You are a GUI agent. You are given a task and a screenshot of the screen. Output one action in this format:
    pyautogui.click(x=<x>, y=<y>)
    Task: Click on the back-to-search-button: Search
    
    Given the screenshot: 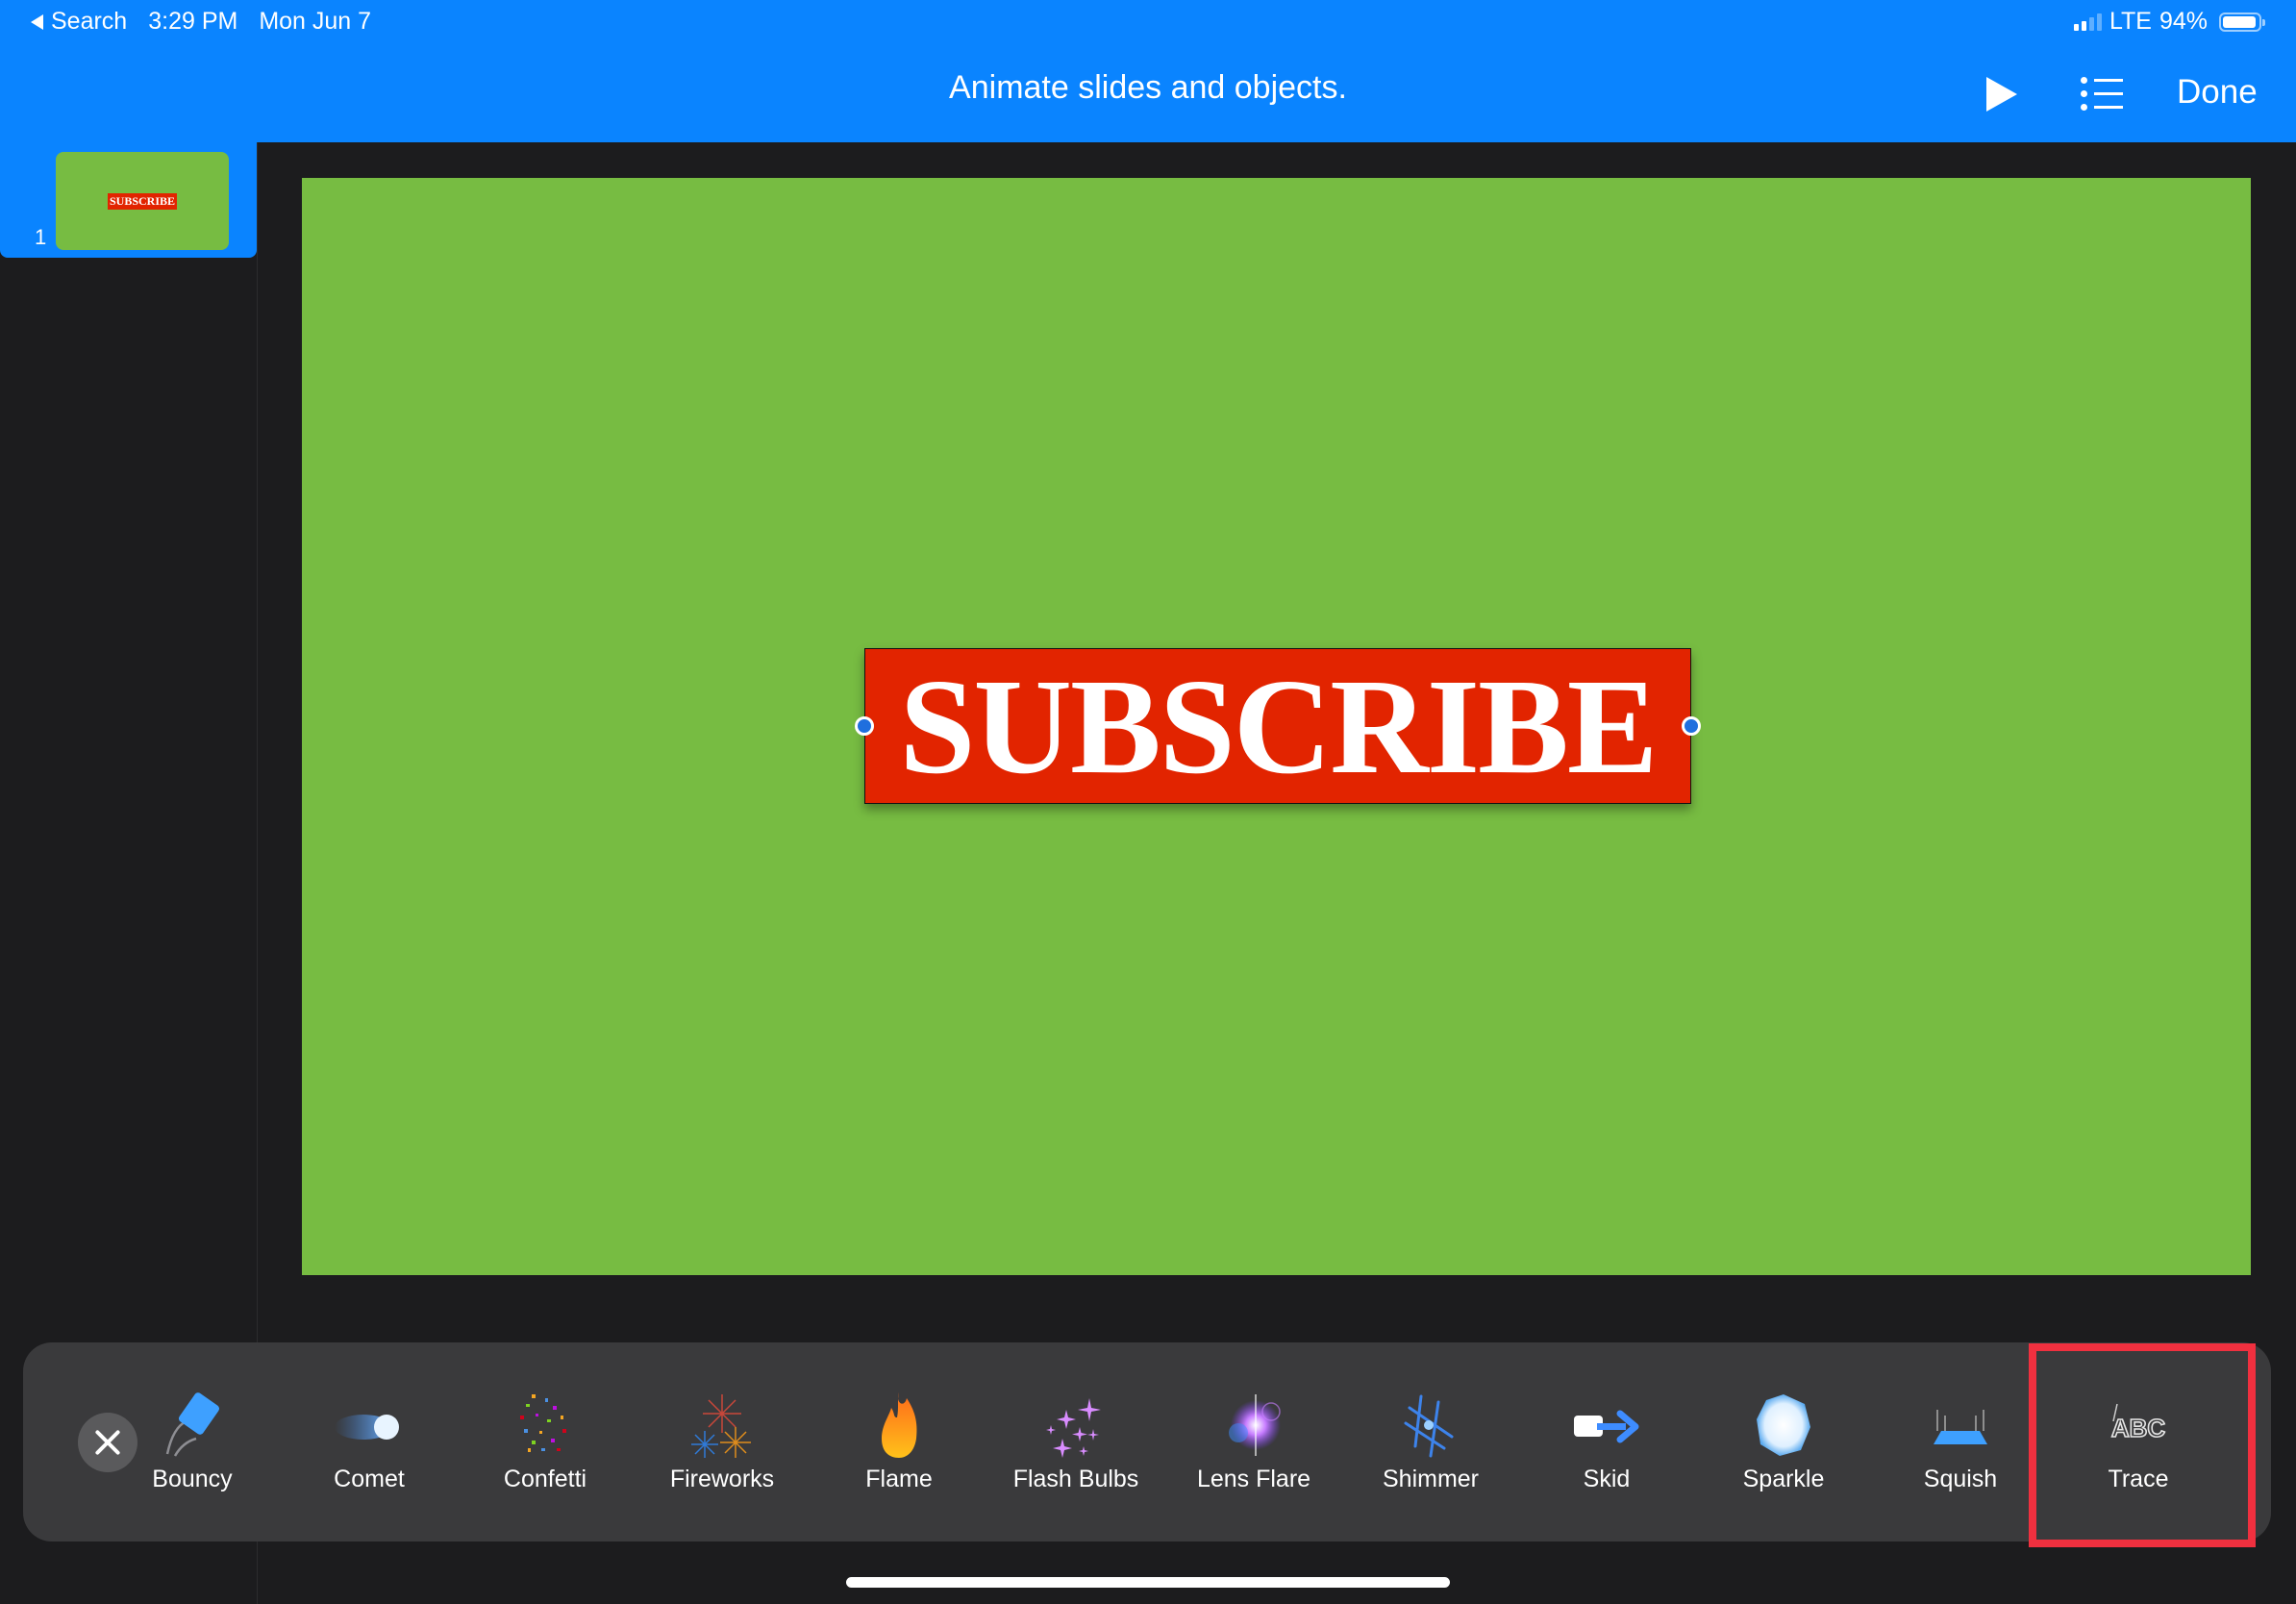 What is the action you would take?
    pyautogui.click(x=79, y=22)
    